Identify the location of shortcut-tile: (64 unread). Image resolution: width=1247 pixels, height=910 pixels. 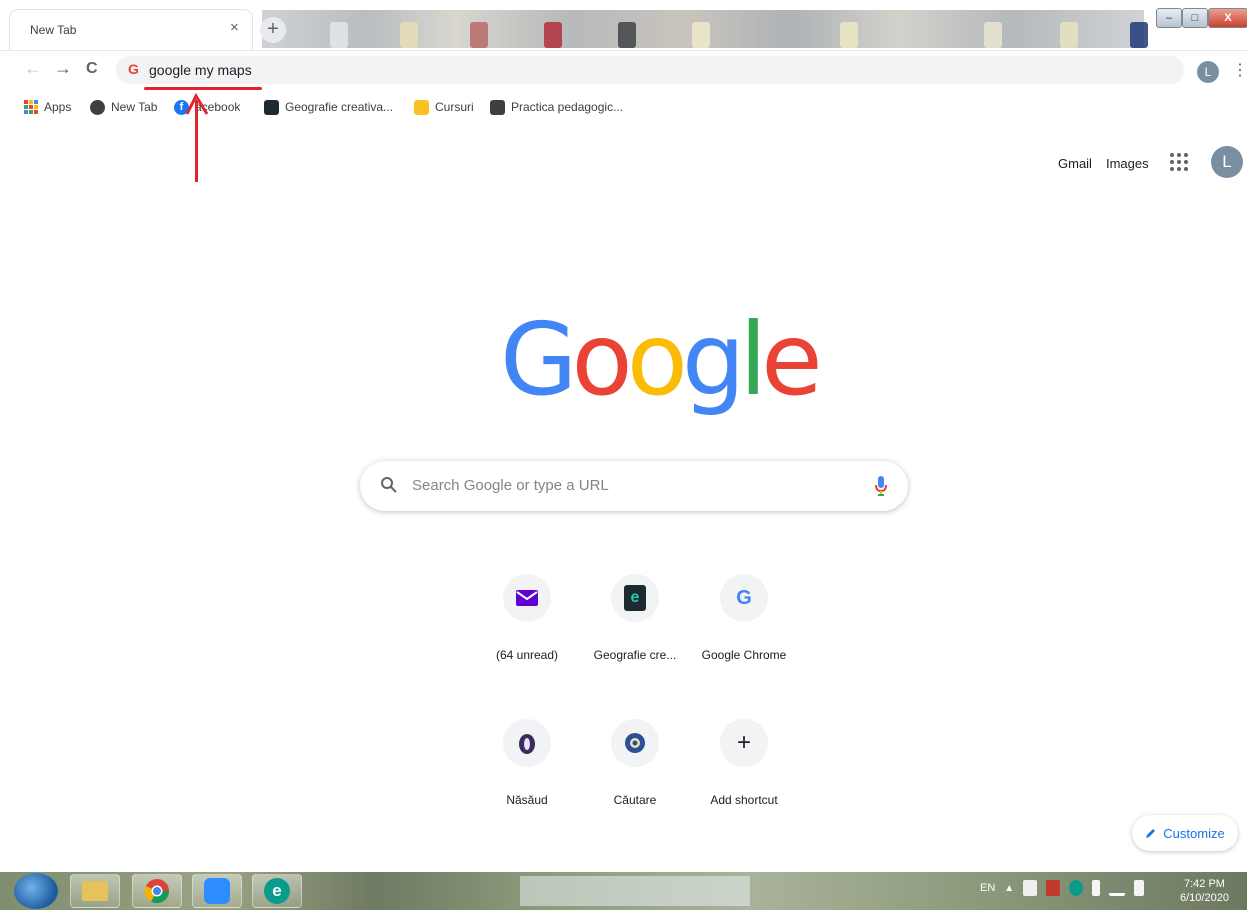
(527, 623).